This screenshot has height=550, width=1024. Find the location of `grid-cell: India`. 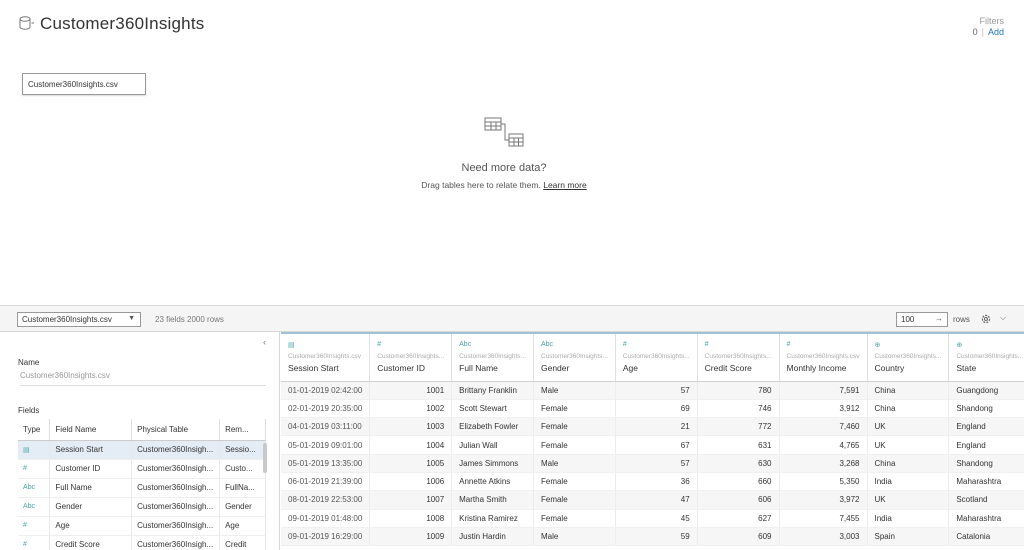

grid-cell: India is located at coordinates (908, 518).